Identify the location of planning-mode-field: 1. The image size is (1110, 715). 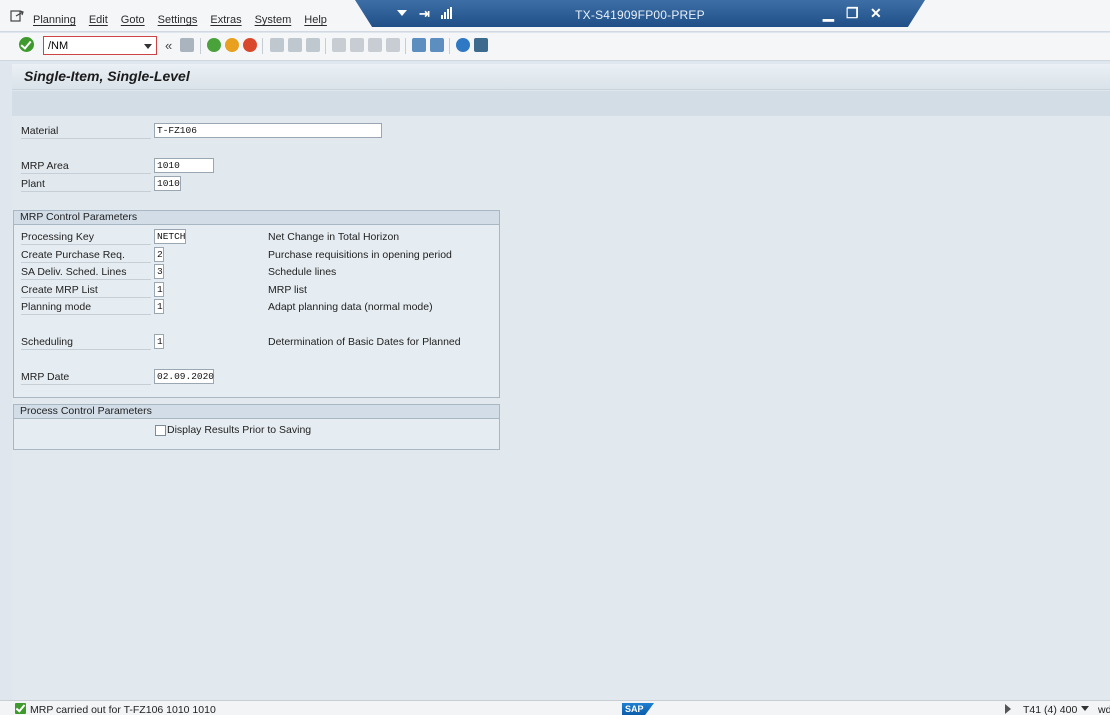
(159, 306).